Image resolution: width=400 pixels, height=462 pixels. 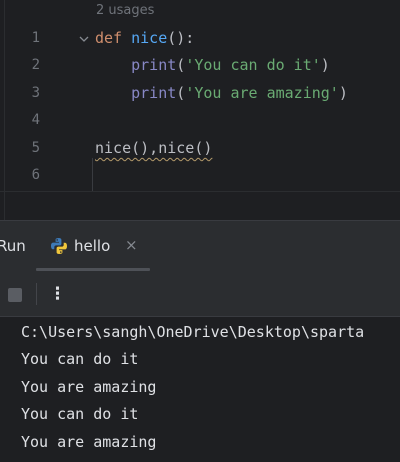 What do you see at coordinates (35, 38) in the screenshot?
I see `line-number: 1` at bounding box center [35, 38].